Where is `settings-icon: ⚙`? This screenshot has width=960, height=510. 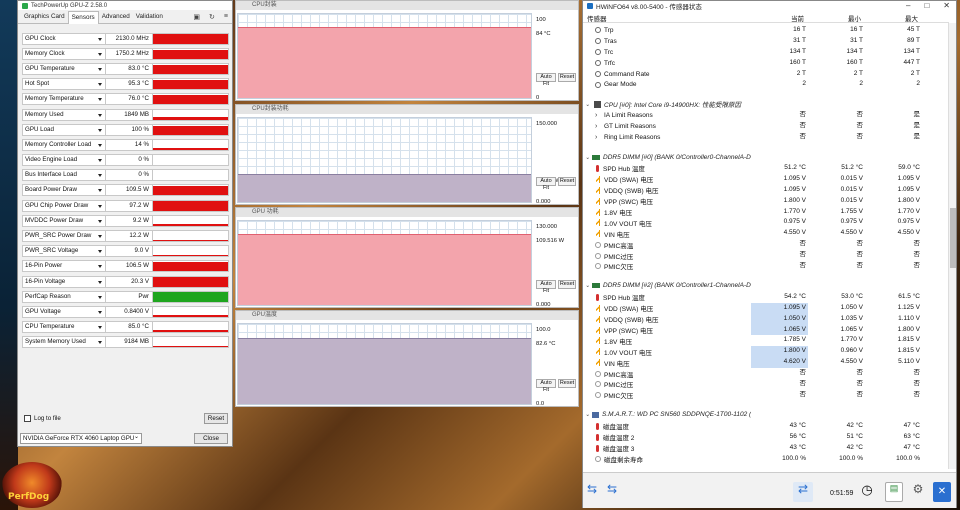 settings-icon: ⚙ is located at coordinates (918, 492).